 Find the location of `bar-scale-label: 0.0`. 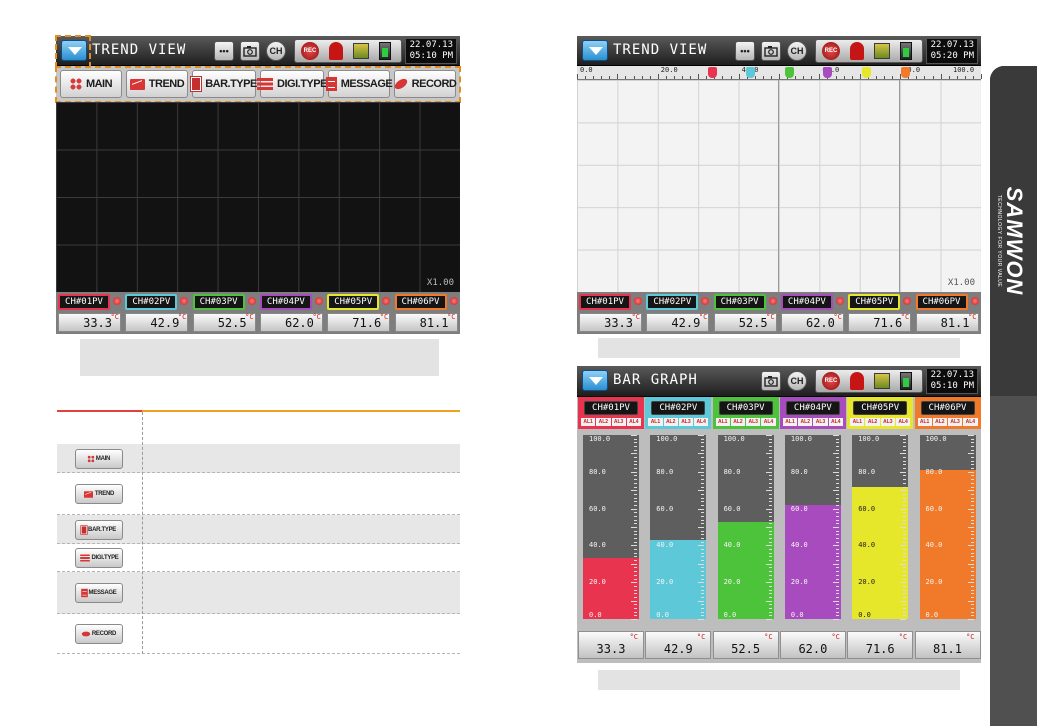

bar-scale-label: 0.0 is located at coordinates (797, 615).